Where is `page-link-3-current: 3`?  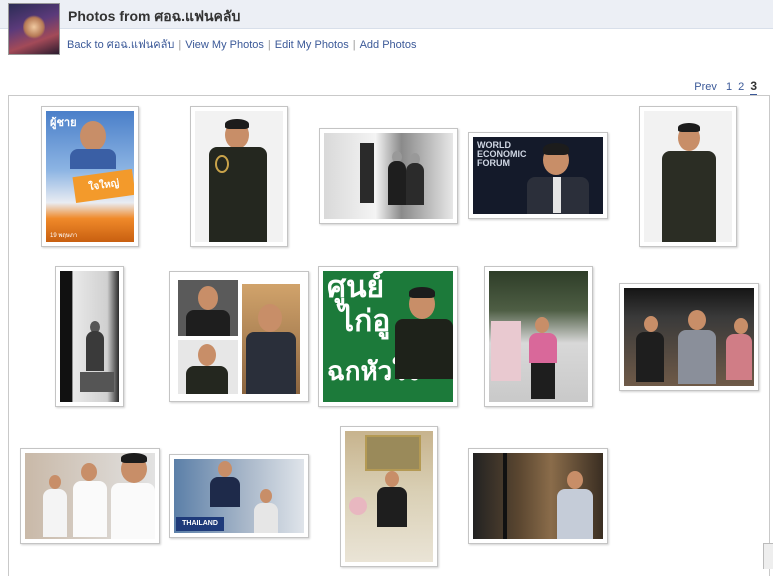 page-link-3-current: 3 is located at coordinates (753, 87).